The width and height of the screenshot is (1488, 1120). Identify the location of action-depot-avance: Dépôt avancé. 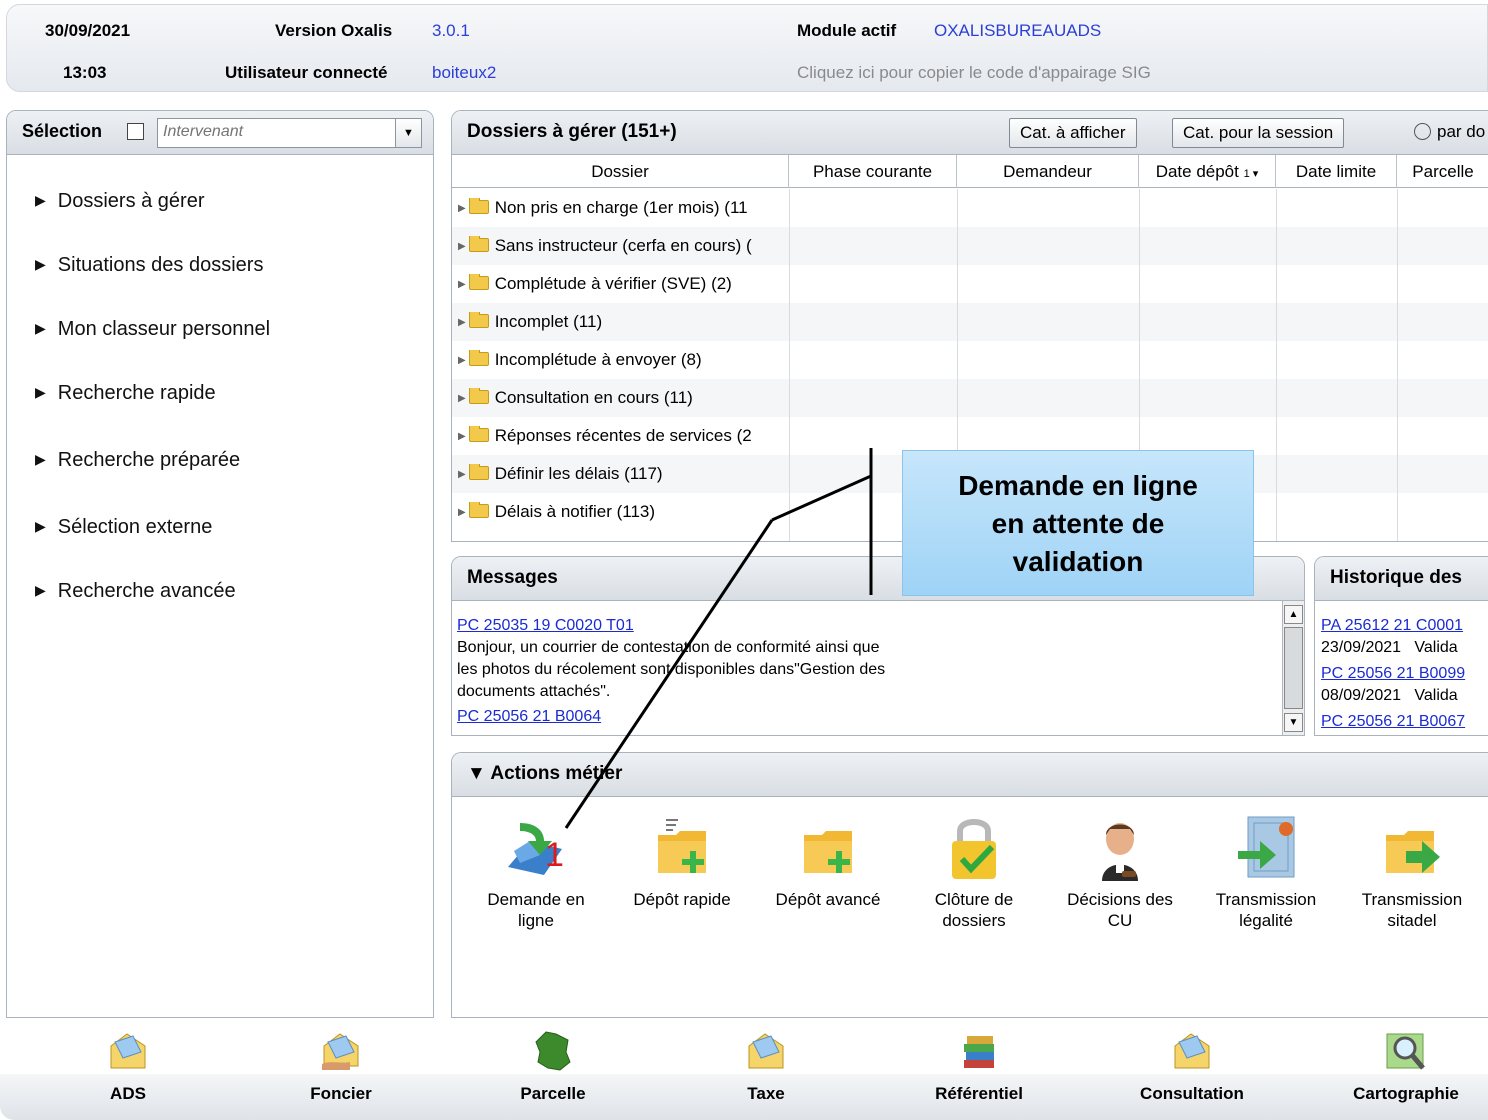
(828, 860).